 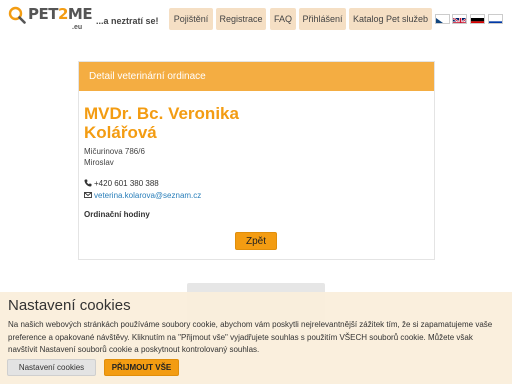 I want to click on logo-domain: .eu, so click(x=77, y=27).